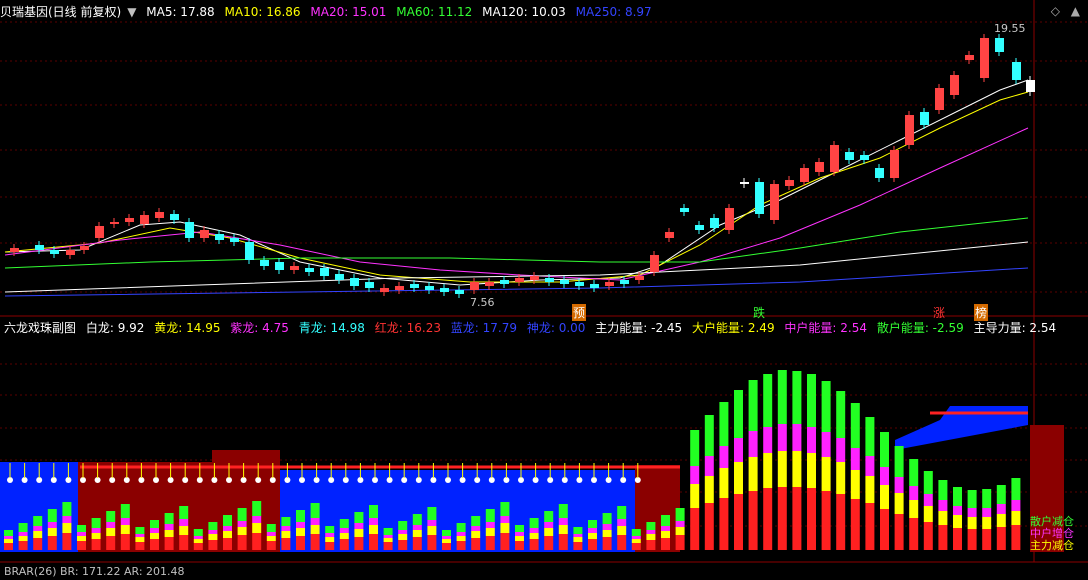 Image resolution: width=1088 pixels, height=580 pixels. I want to click on sub-item-3: 紫龙: 4.75, so click(259, 328).